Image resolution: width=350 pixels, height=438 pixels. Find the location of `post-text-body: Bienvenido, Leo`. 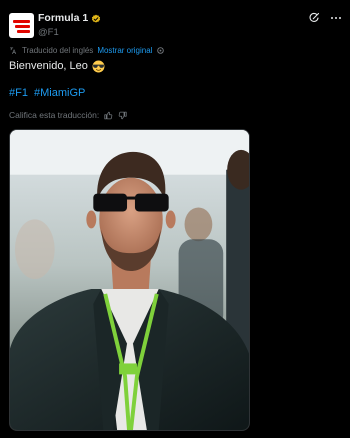

post-text-body: Bienvenido, Leo is located at coordinates (48, 66).